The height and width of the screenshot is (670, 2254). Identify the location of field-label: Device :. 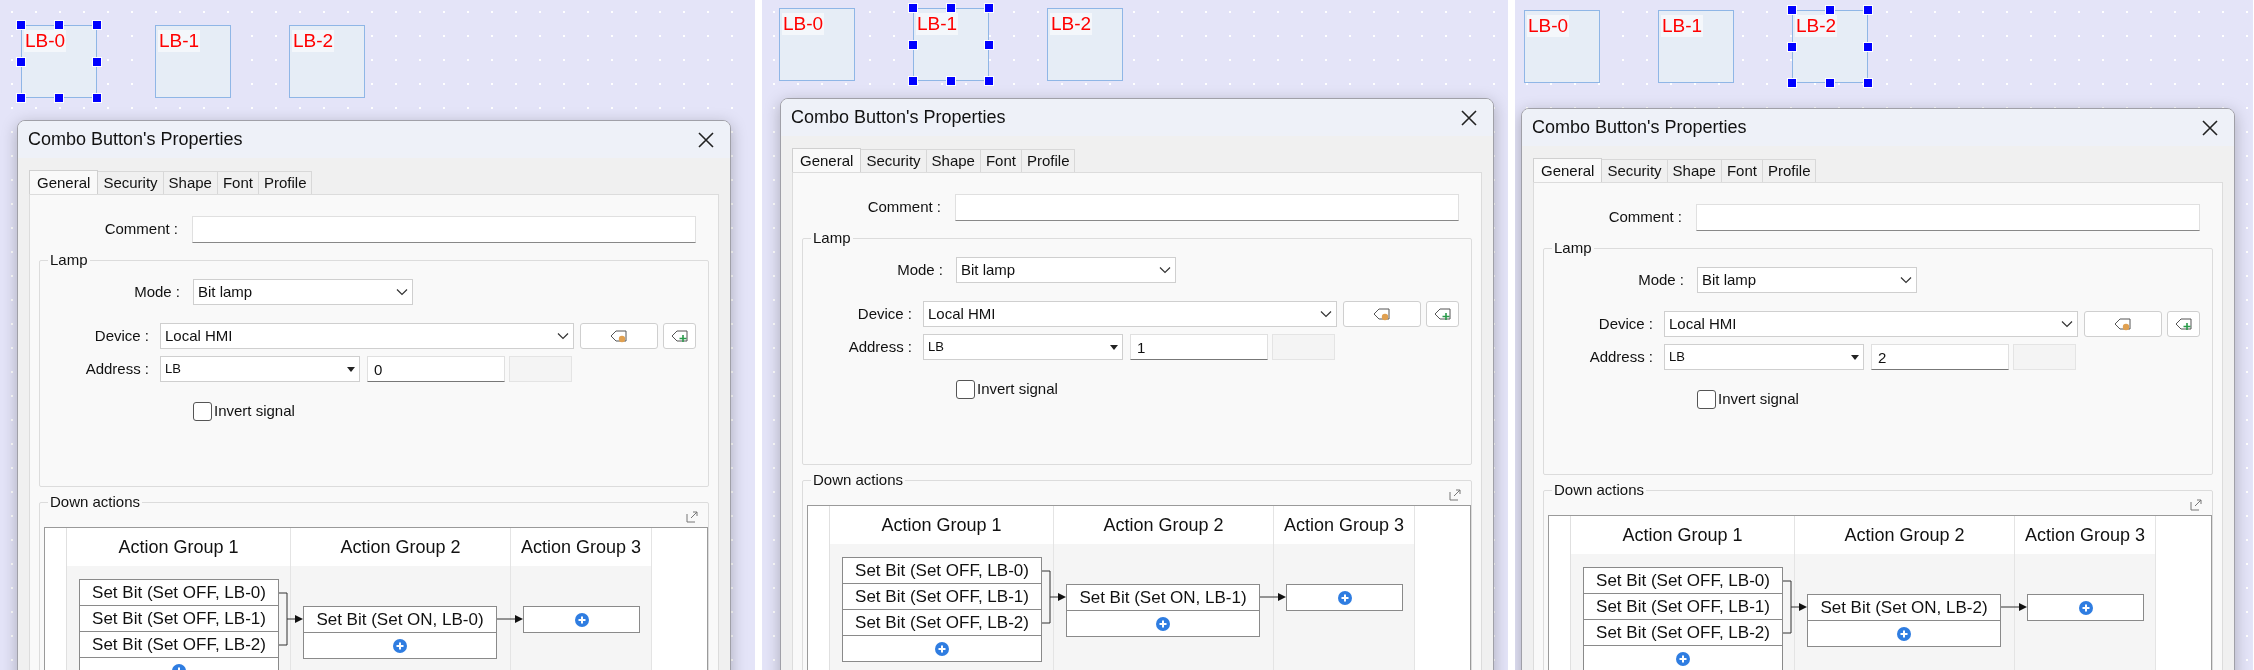
(884, 313).